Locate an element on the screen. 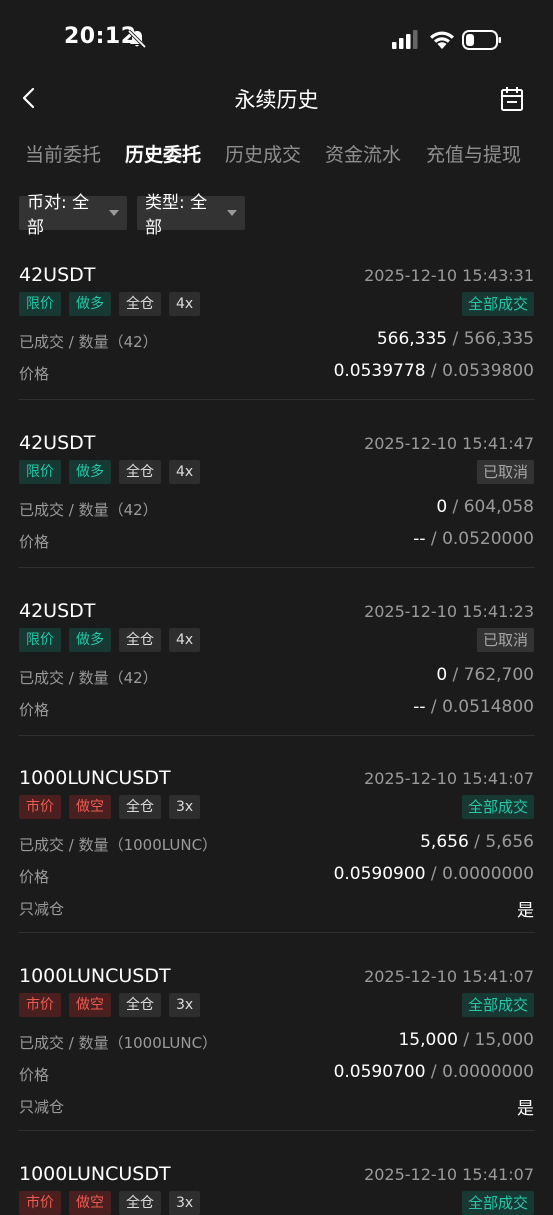  order-price-value: 0.0514800 is located at coordinates (488, 707).